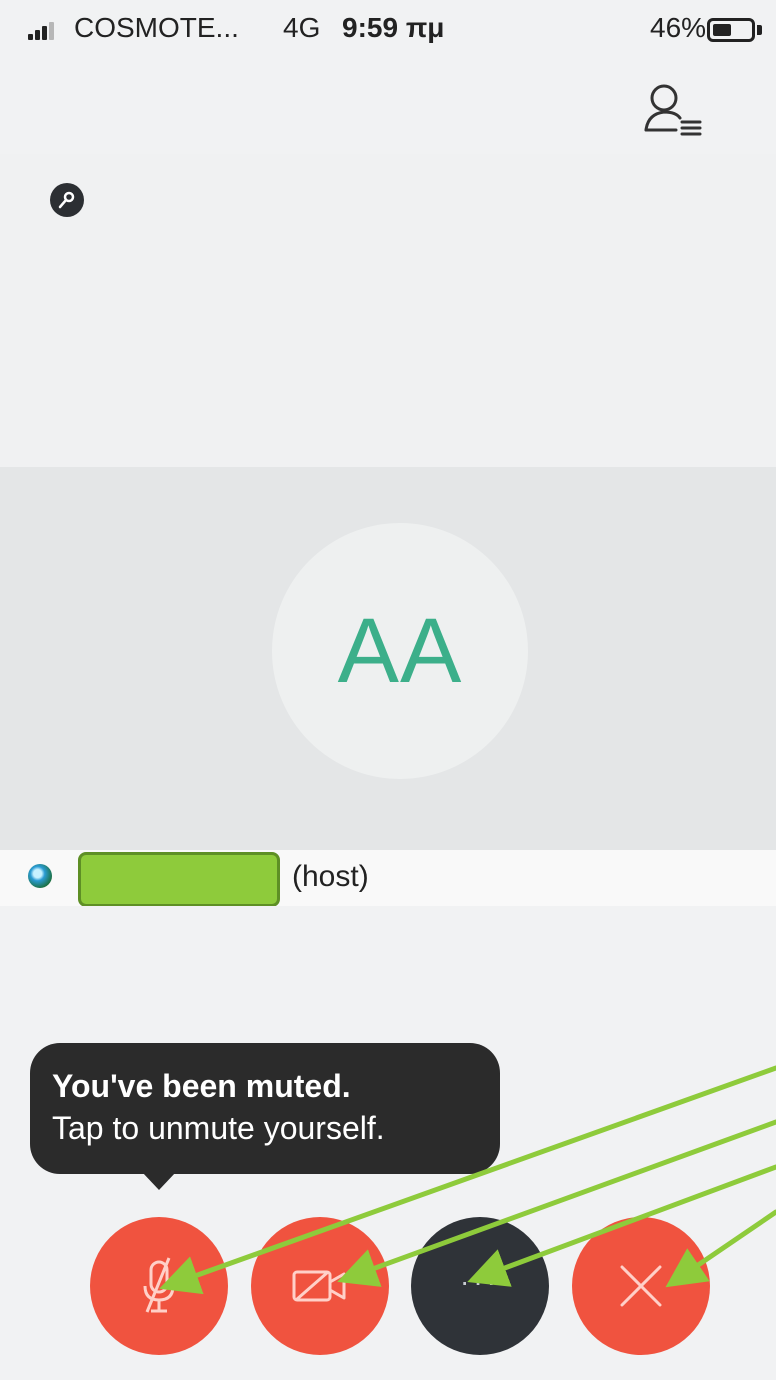 The height and width of the screenshot is (1380, 776). I want to click on more-options-button: ···, so click(480, 1286).